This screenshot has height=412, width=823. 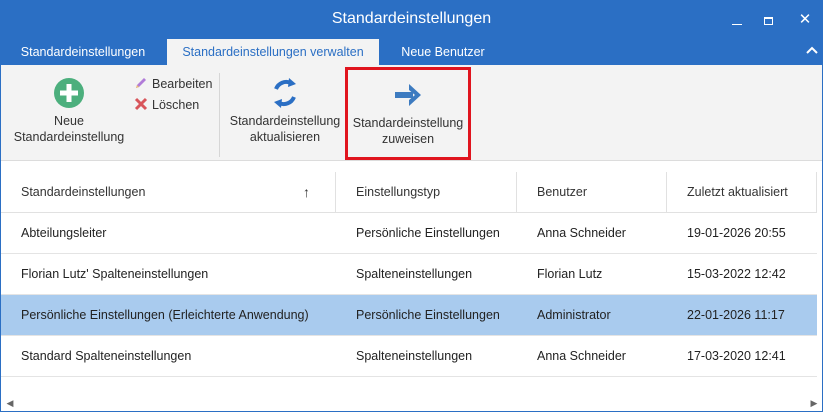 I want to click on cell-updated: 22-01-2026 11:17, so click(x=736, y=315).